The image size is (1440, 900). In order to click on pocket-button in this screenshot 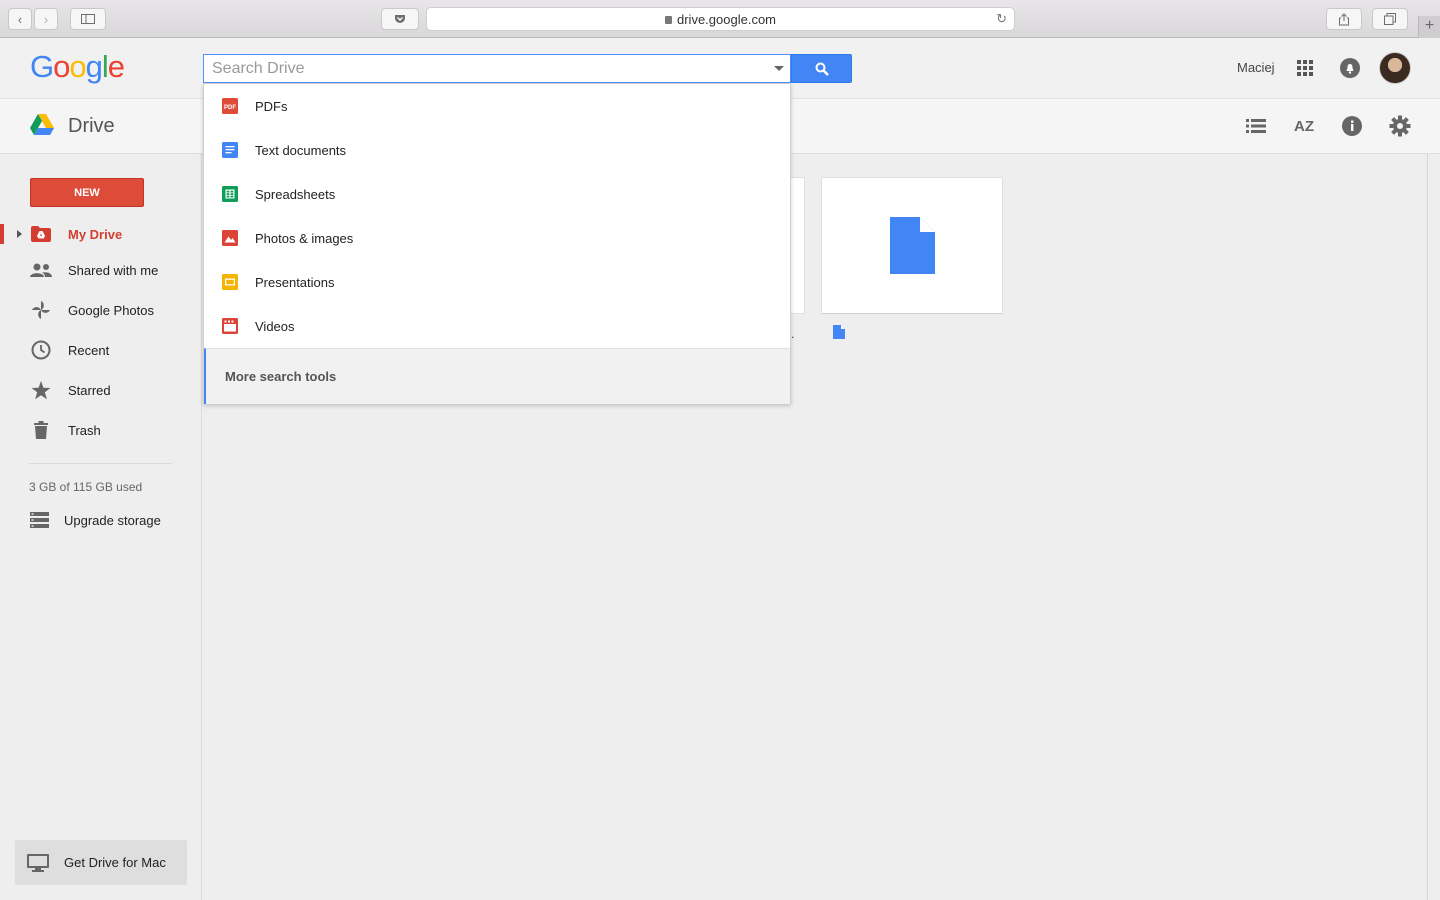, I will do `click(400, 19)`.